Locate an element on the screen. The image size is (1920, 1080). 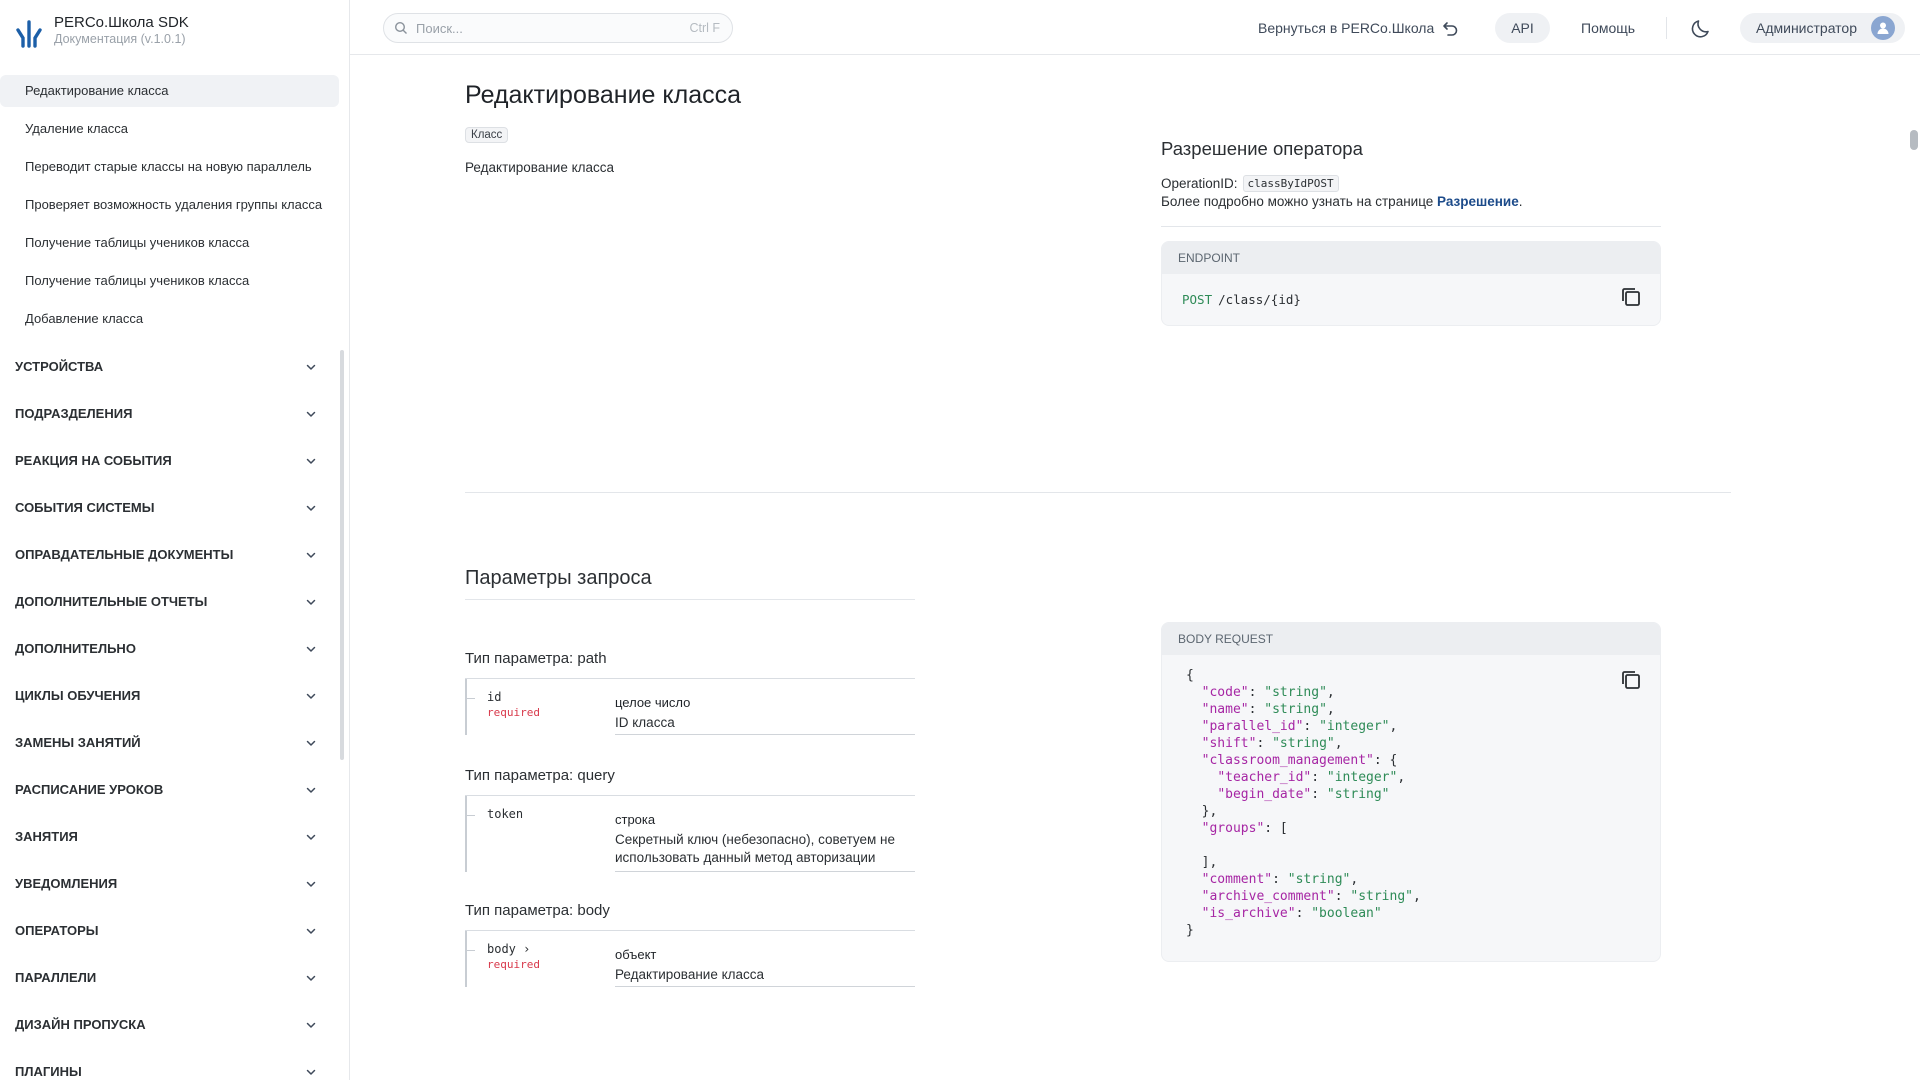
permission-divider is located at coordinates (1411, 226).